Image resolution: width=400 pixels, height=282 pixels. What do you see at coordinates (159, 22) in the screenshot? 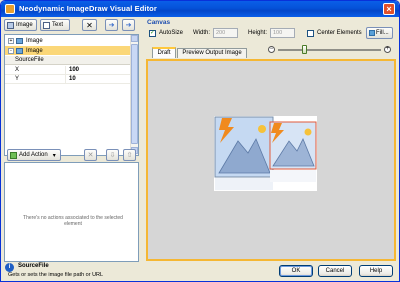
I see `canvas-section-title: Canvas` at bounding box center [159, 22].